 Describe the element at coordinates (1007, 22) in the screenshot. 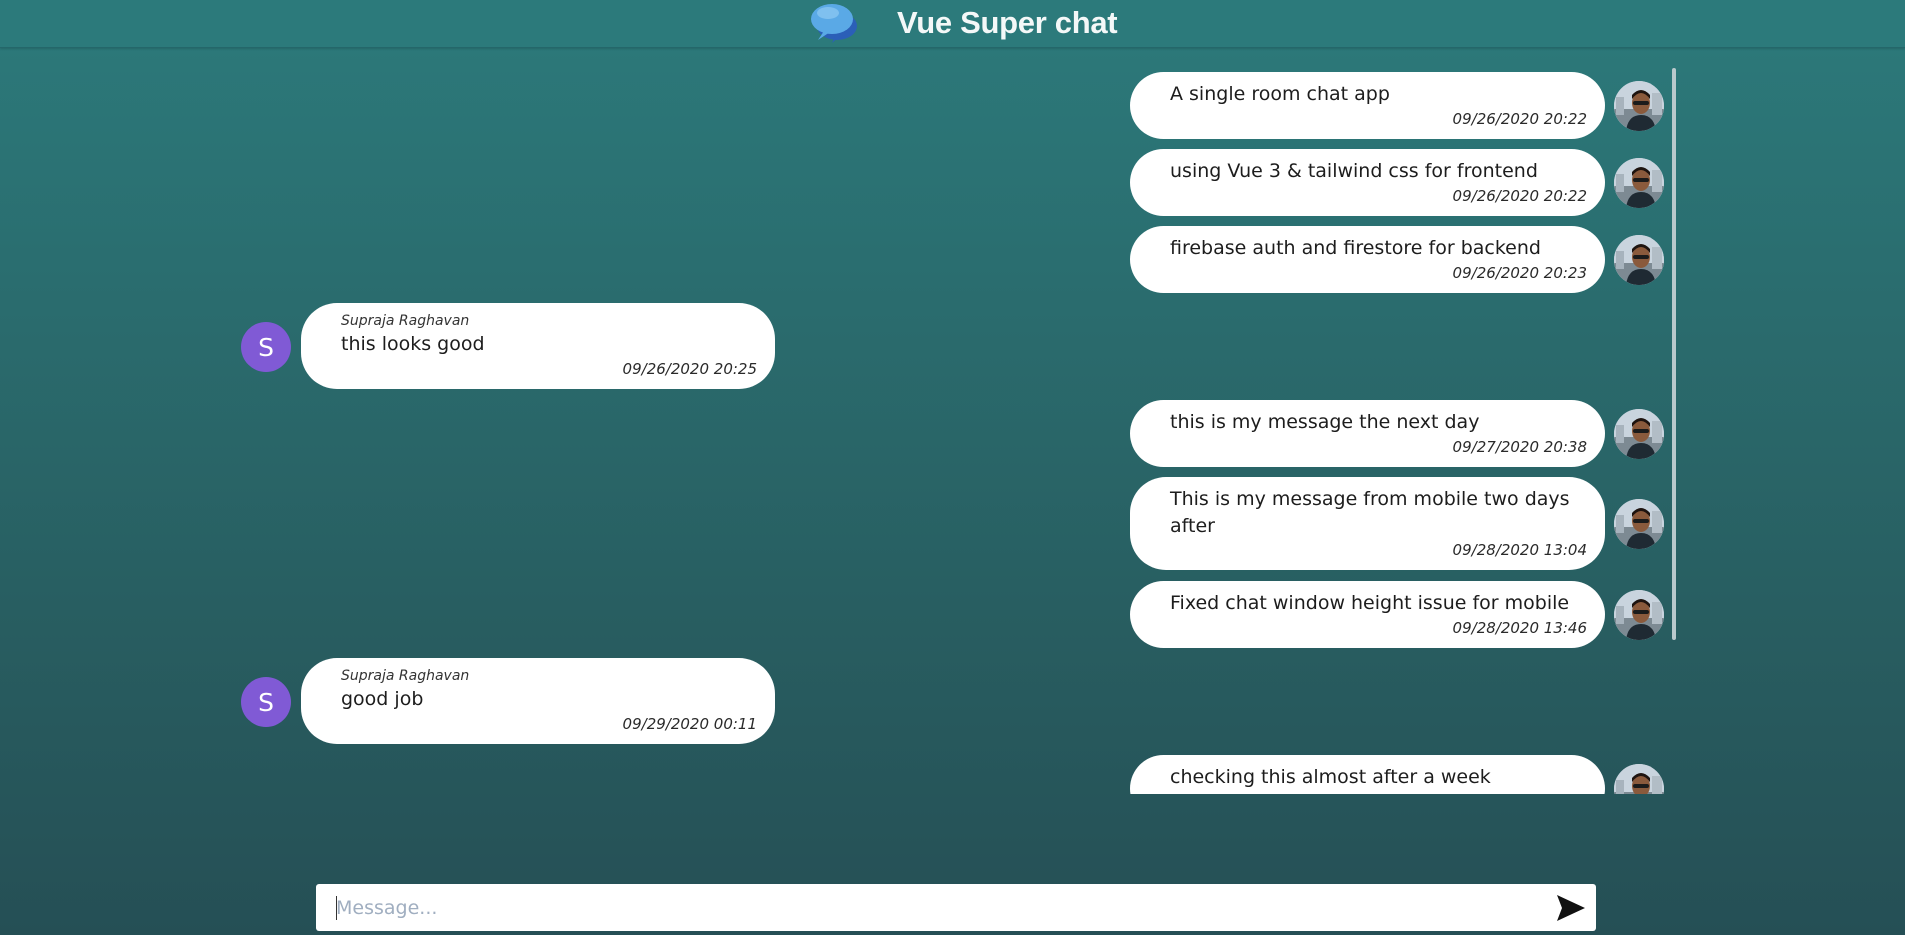

I see `page-title: Vue Super chat` at that location.